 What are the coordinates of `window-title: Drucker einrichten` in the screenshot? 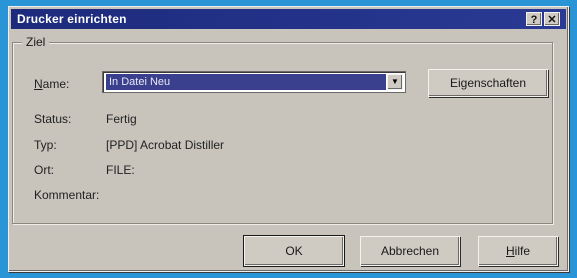 It's located at (72, 19).